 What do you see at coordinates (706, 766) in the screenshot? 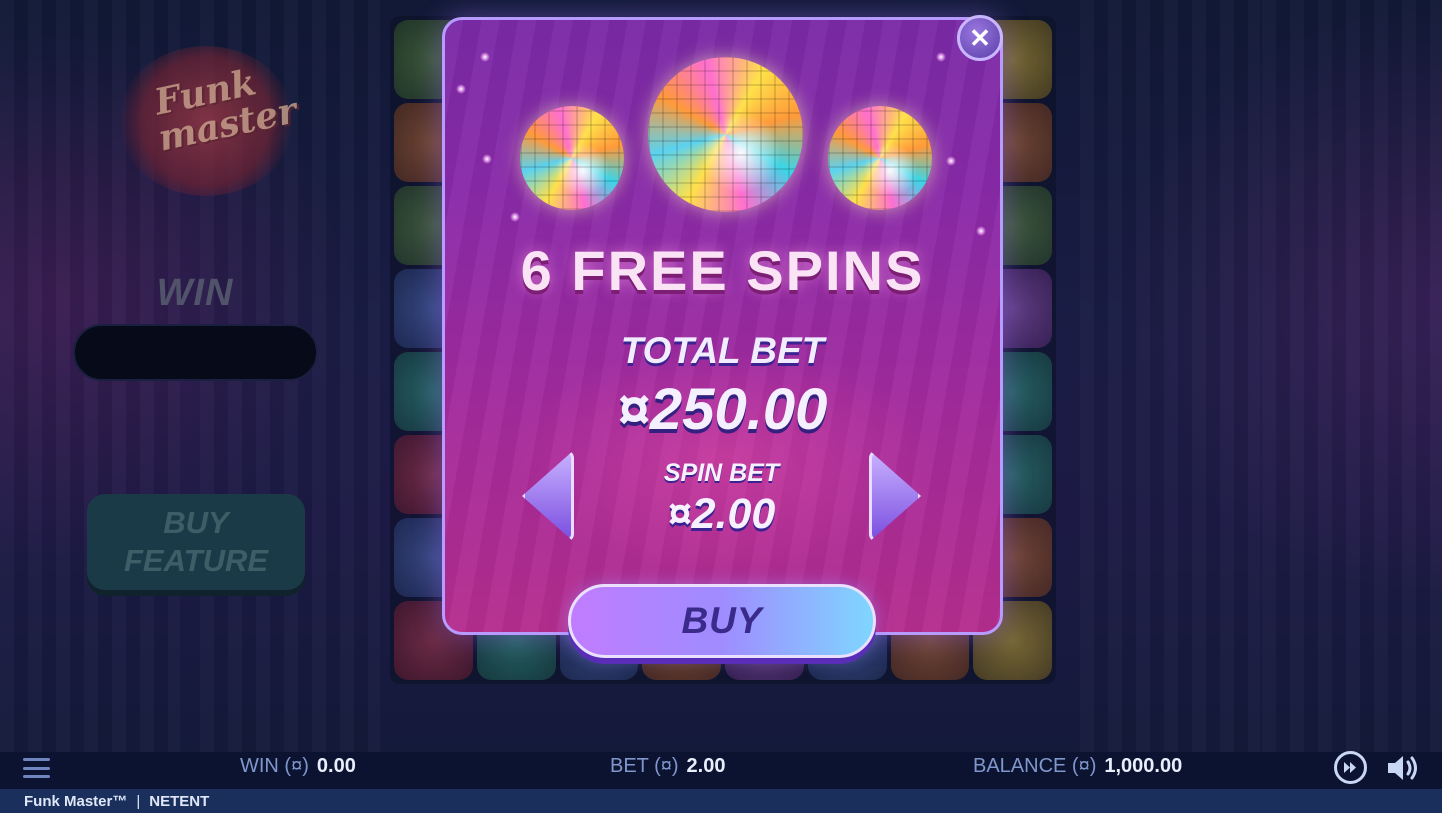
I see `status-bet-value: 2.00` at bounding box center [706, 766].